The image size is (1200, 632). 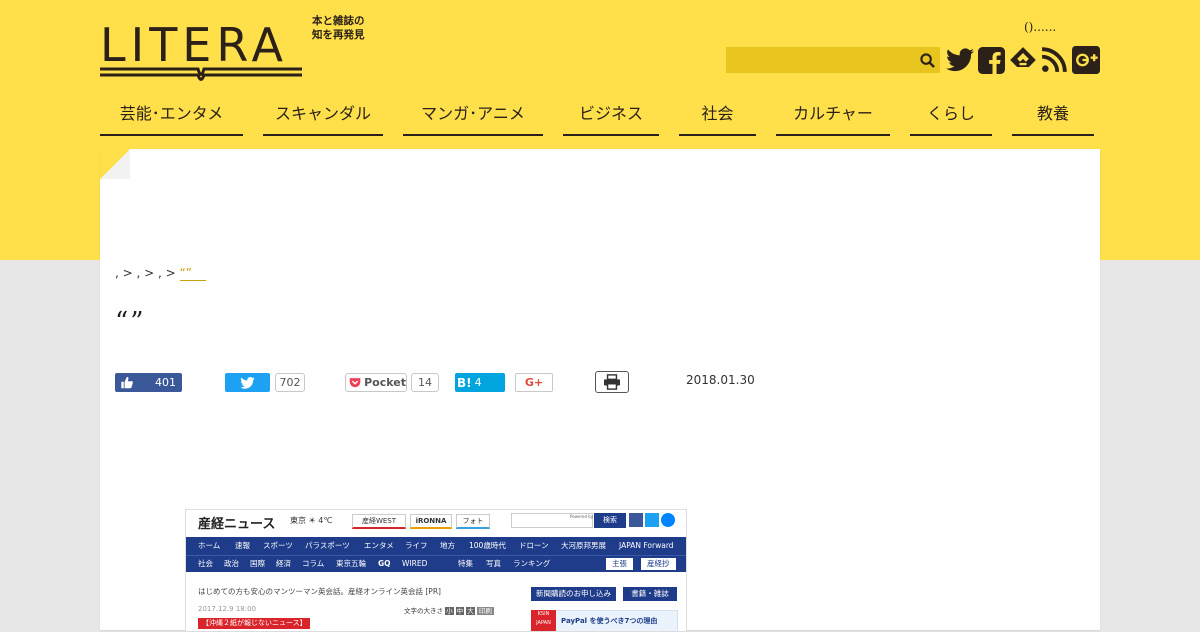 I want to click on embedded-nav-item: 主張, so click(x=619, y=564).